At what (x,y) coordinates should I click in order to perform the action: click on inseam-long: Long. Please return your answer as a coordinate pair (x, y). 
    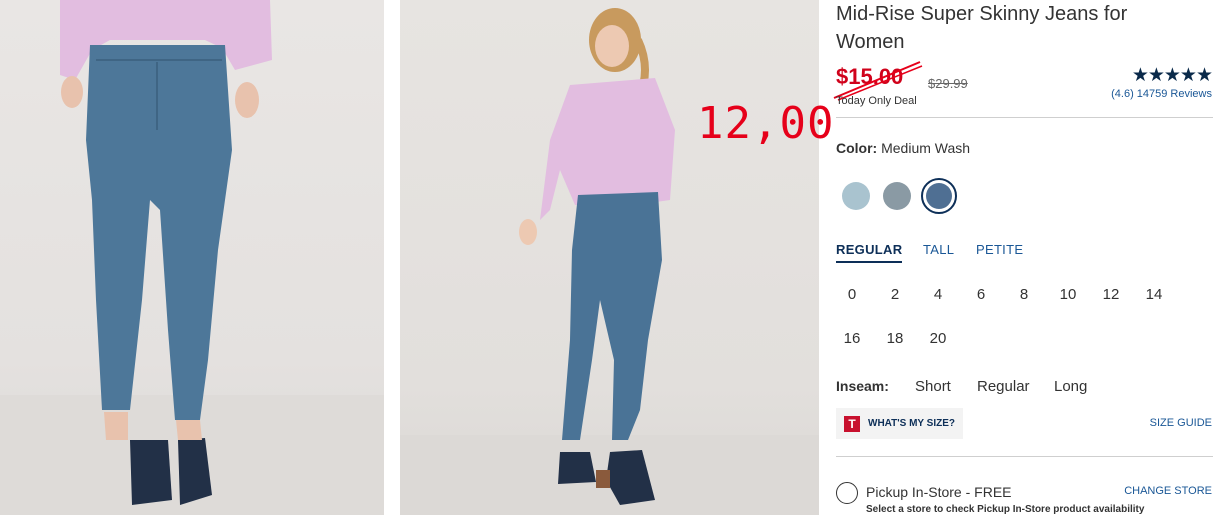
    Looking at the image, I should click on (1070, 386).